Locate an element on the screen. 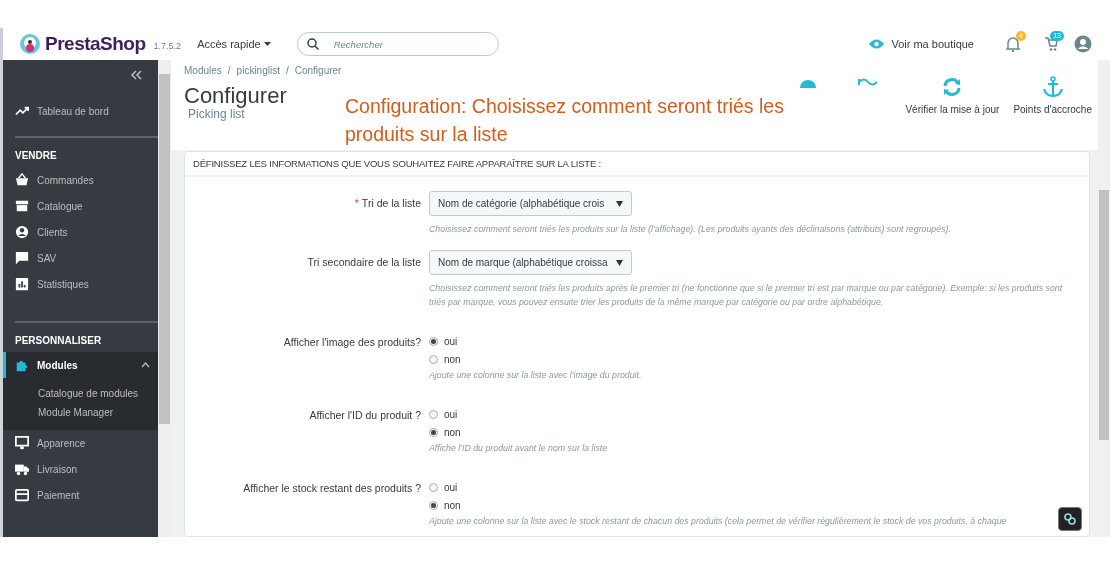  field-label: * Tri de la liste is located at coordinates (387, 203).